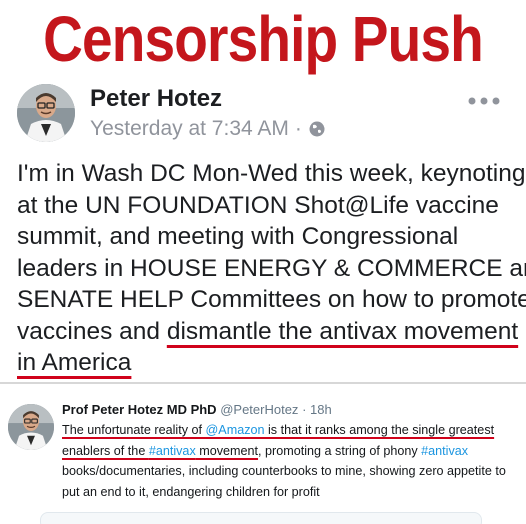 The image size is (526, 524). I want to click on facebook-author-name: Peter Hotez, so click(156, 99).